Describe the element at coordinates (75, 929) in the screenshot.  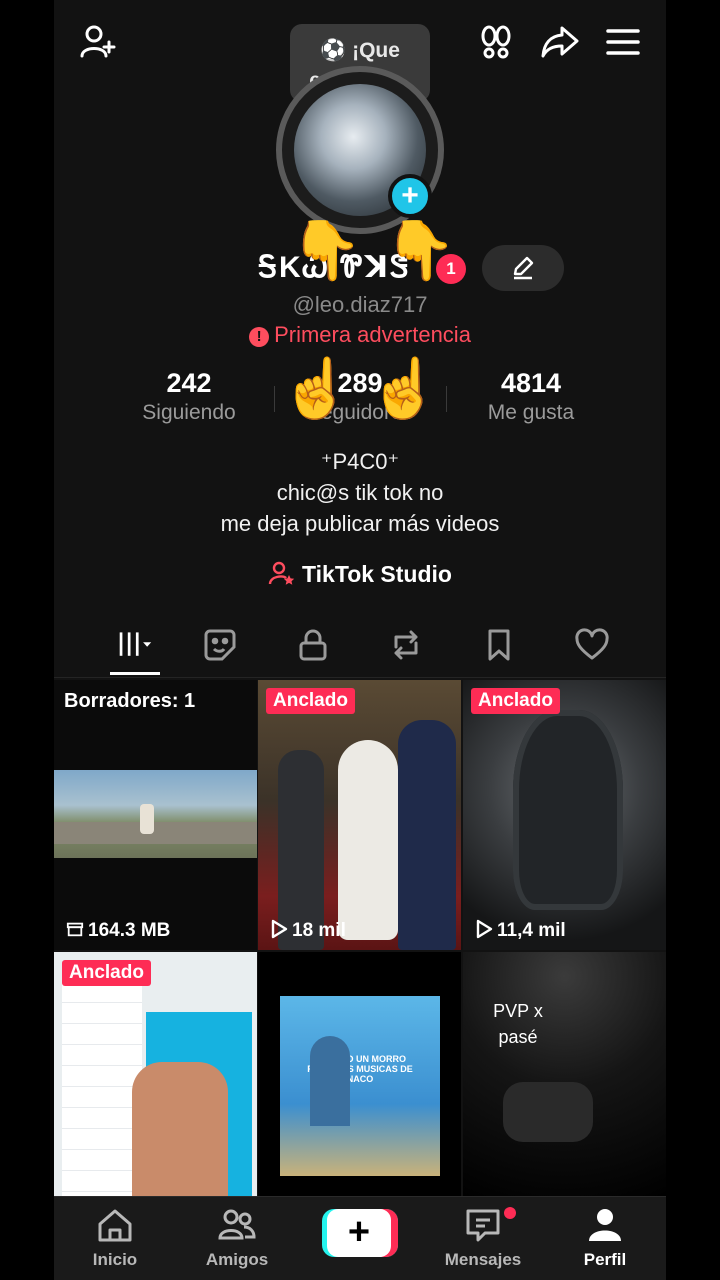
I see `archive-icon` at that location.